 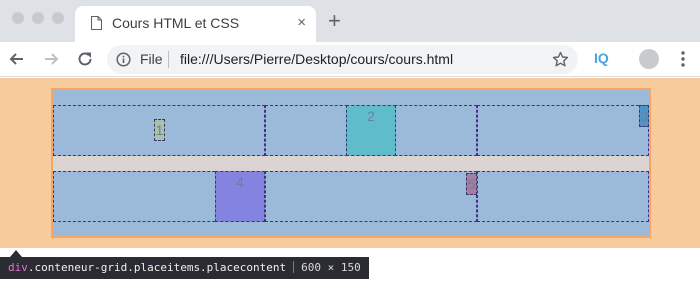 I want to click on grid-item-4: 4, so click(x=240, y=196).